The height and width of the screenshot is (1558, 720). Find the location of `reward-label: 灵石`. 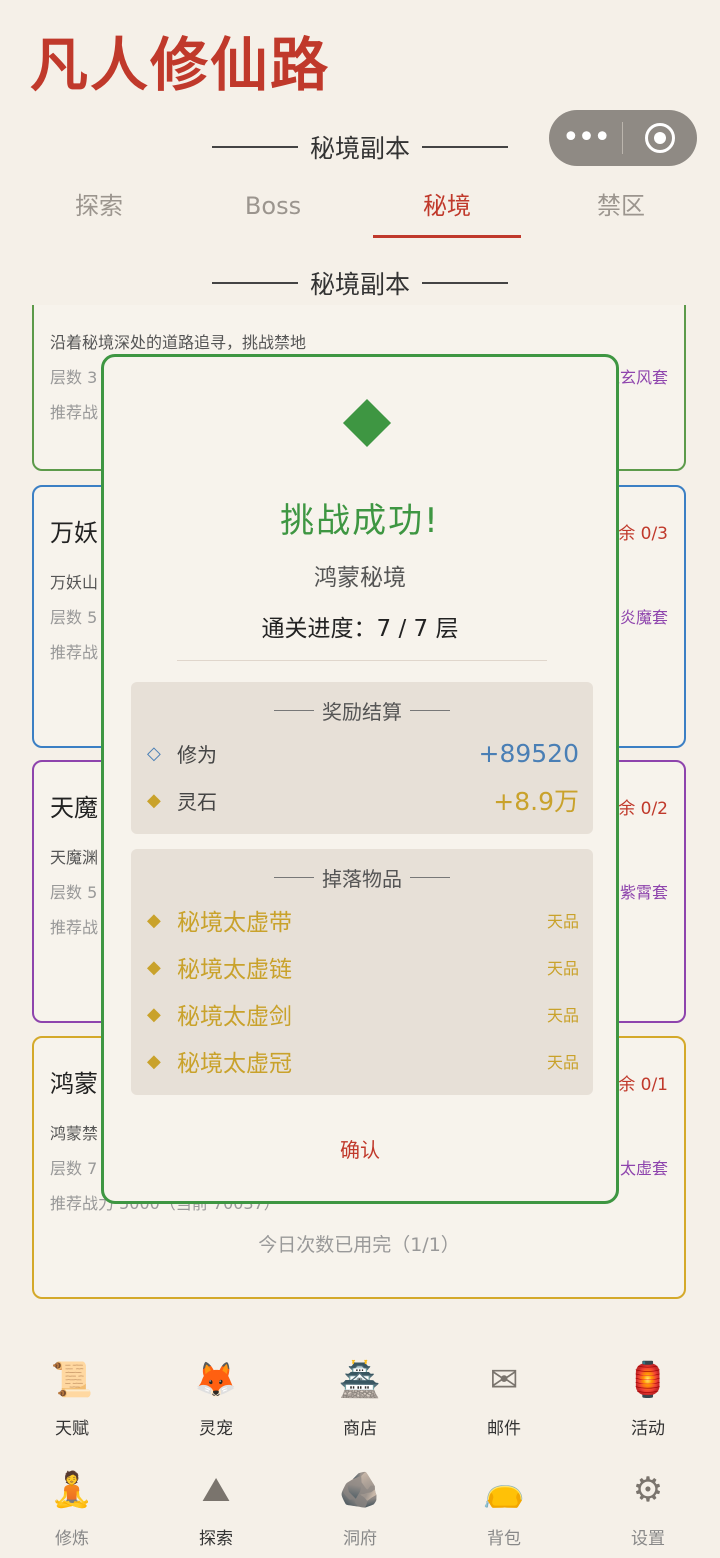

reward-label: 灵石 is located at coordinates (197, 801).